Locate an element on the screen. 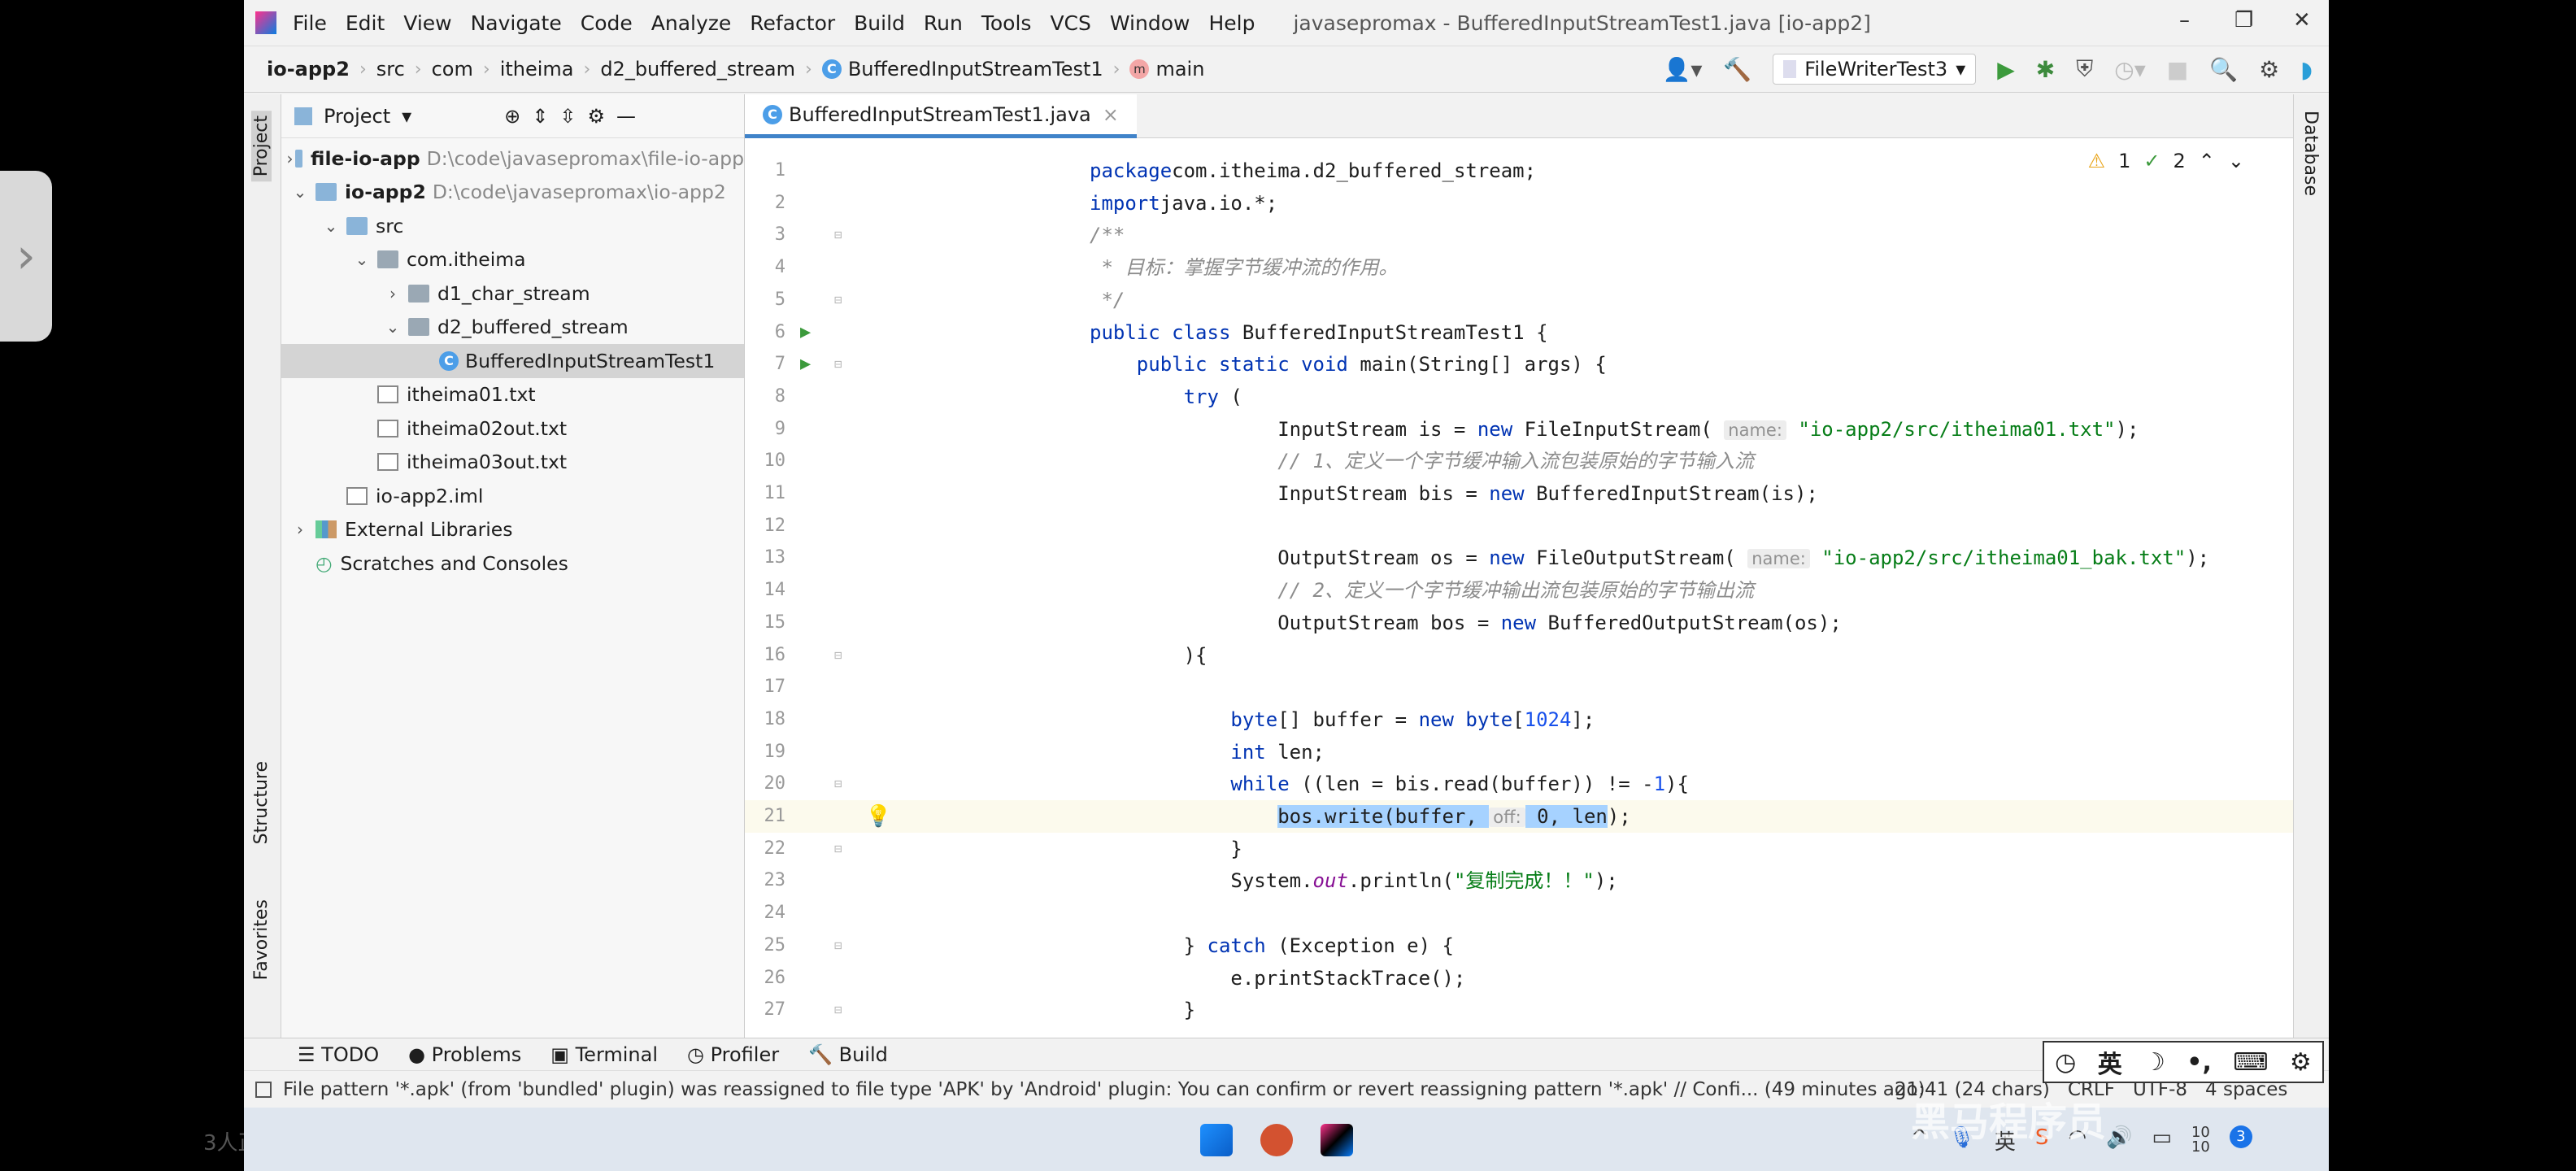 Image resolution: width=2576 pixels, height=1171 pixels. tool-problems: ● Problems is located at coordinates (465, 1055).